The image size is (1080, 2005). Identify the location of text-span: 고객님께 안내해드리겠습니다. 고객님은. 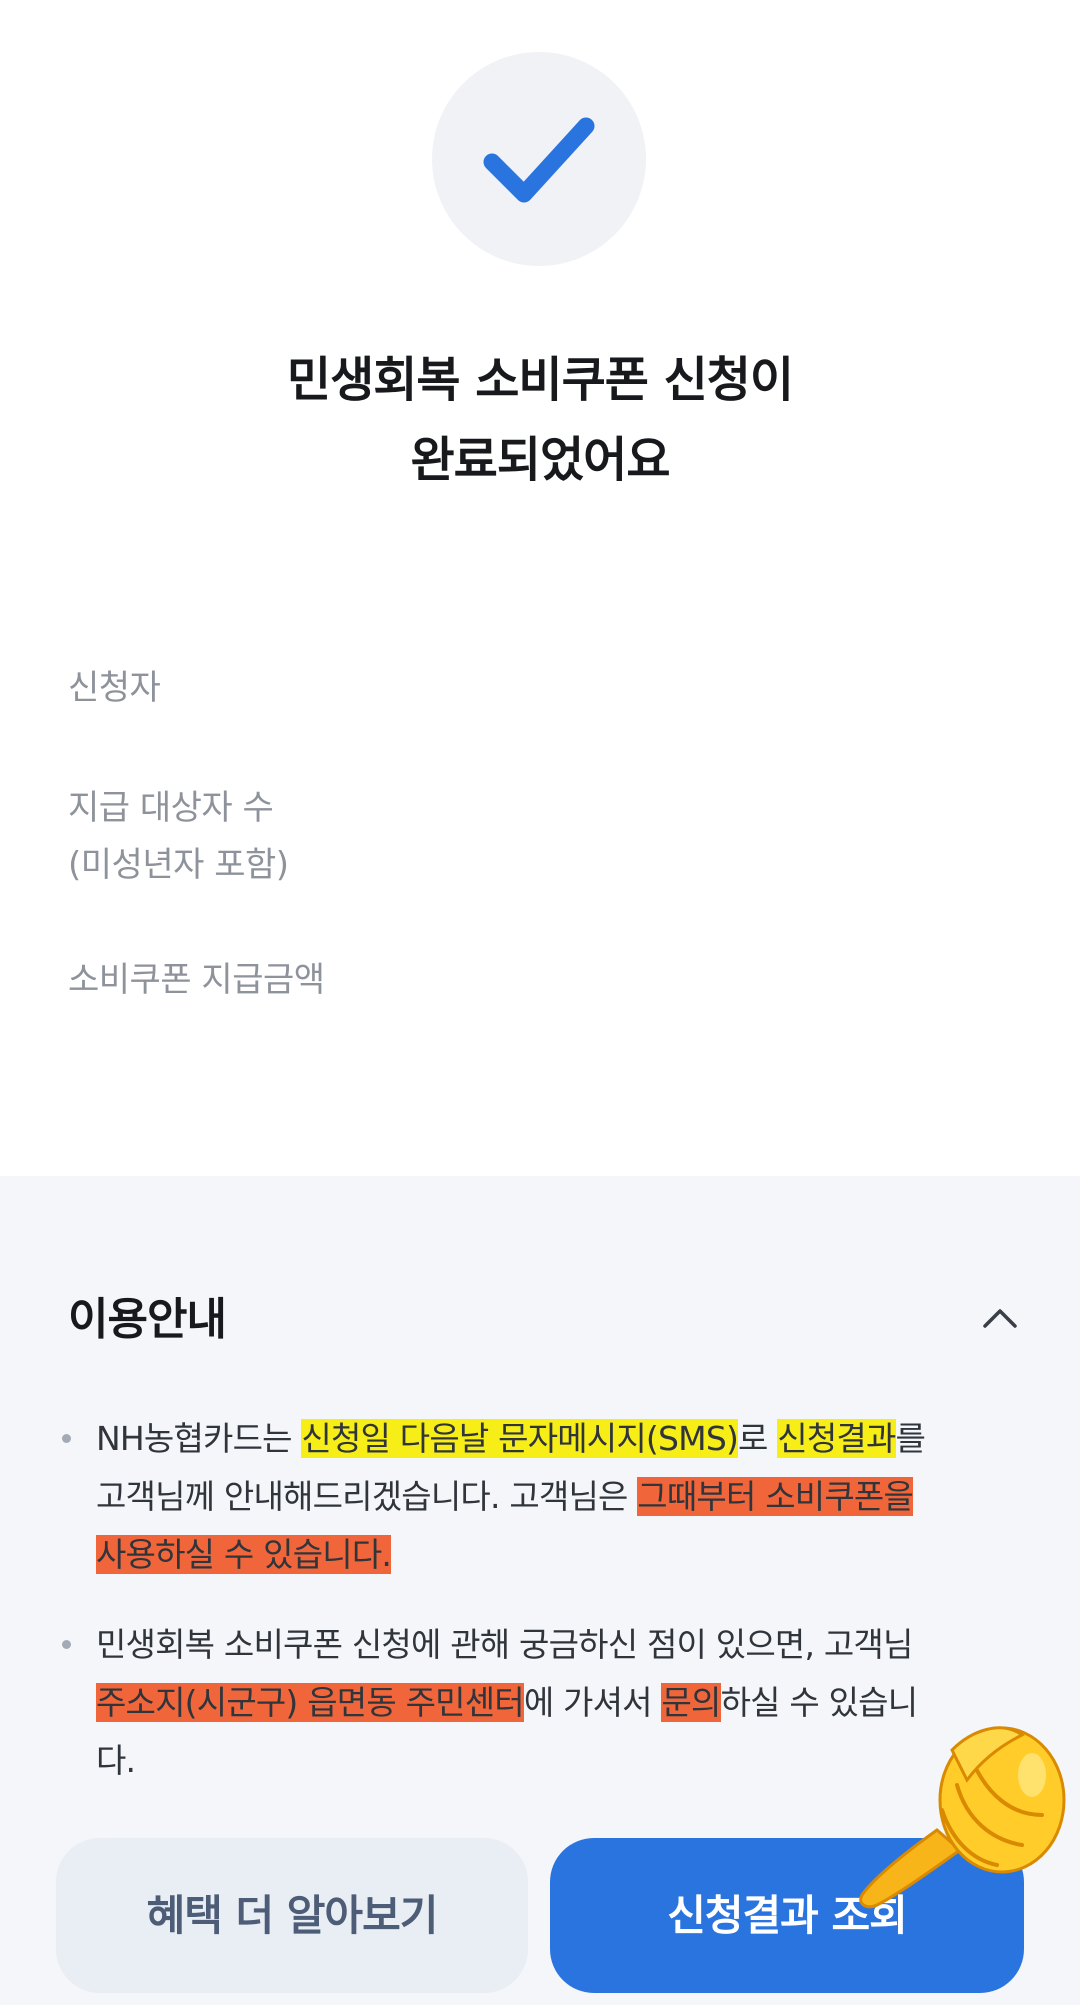
(367, 1496).